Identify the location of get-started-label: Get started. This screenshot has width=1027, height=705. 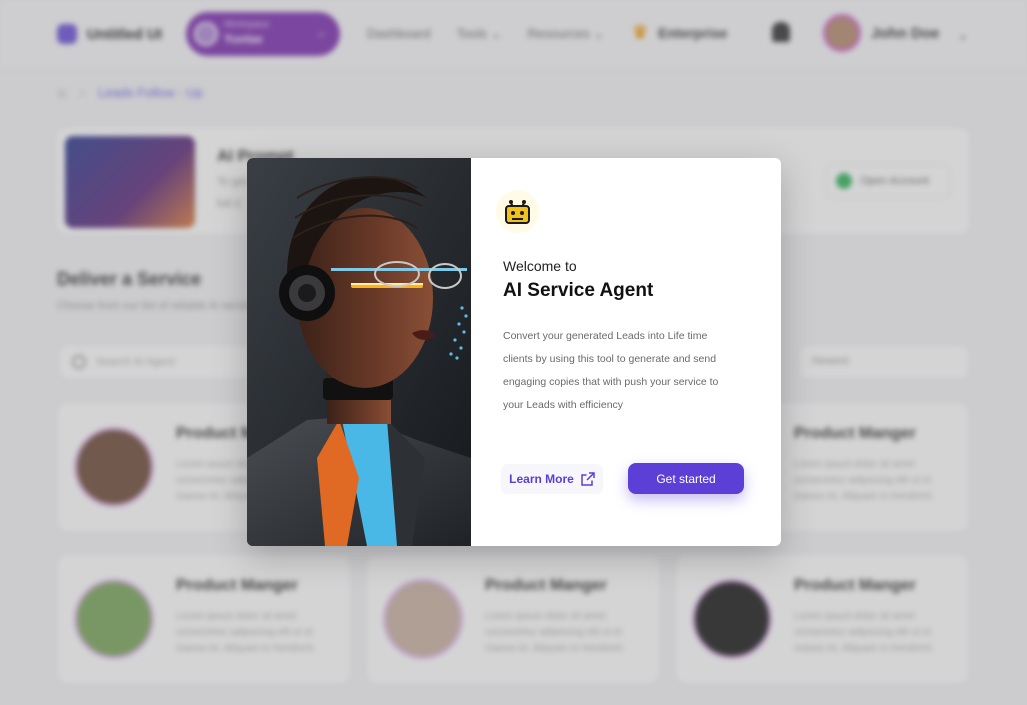
(686, 478).